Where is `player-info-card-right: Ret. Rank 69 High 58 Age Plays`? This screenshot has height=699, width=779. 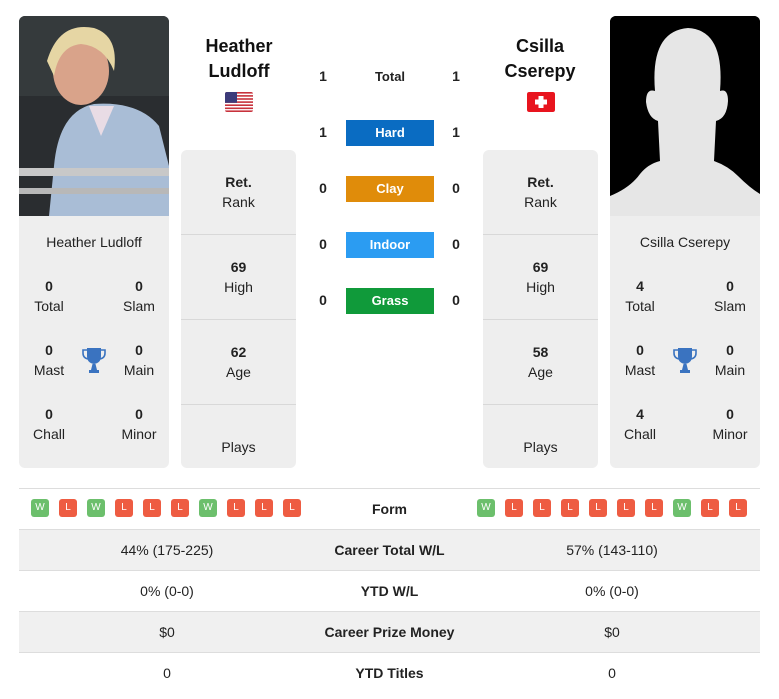 player-info-card-right: Ret. Rank 69 High 58 Age Plays is located at coordinates (540, 309).